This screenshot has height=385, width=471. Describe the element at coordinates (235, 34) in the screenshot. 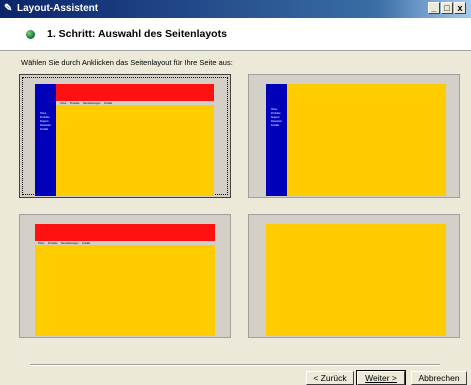

I see `wizard-header: 1. Schritt: Auswahl des Seitenlayots` at that location.